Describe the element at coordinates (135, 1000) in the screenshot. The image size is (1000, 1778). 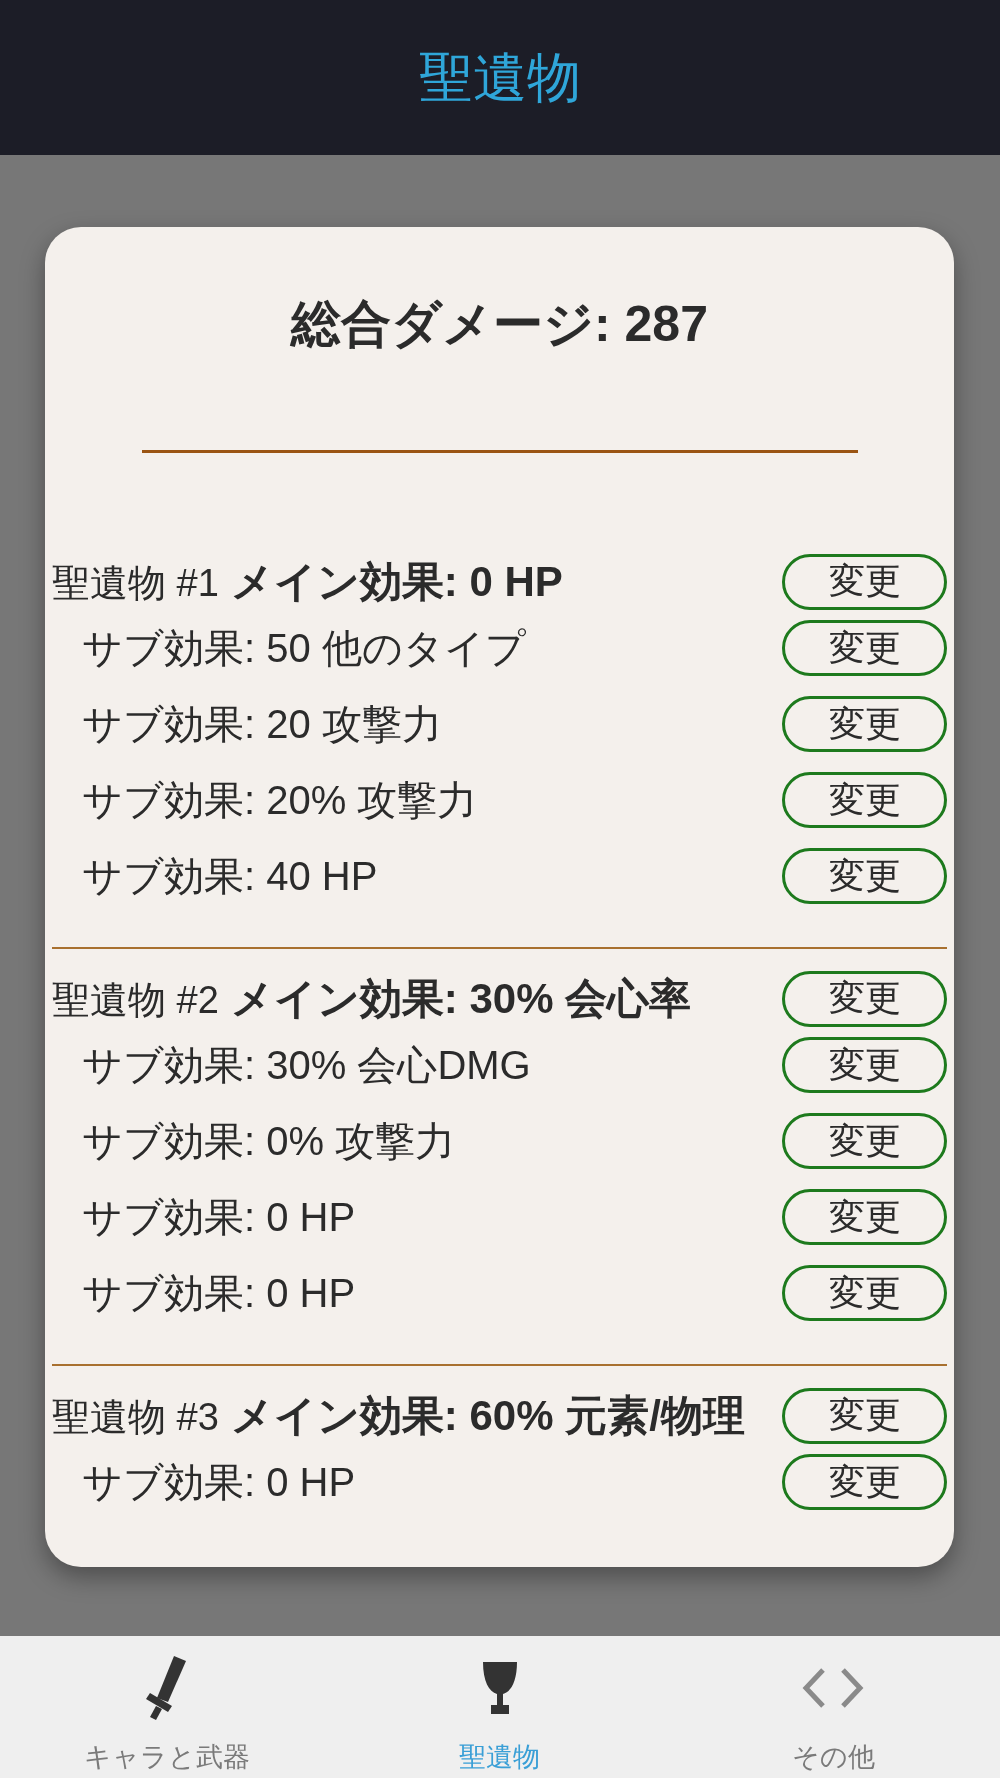
I see `artifact-label: 聖遺物 #2` at that location.